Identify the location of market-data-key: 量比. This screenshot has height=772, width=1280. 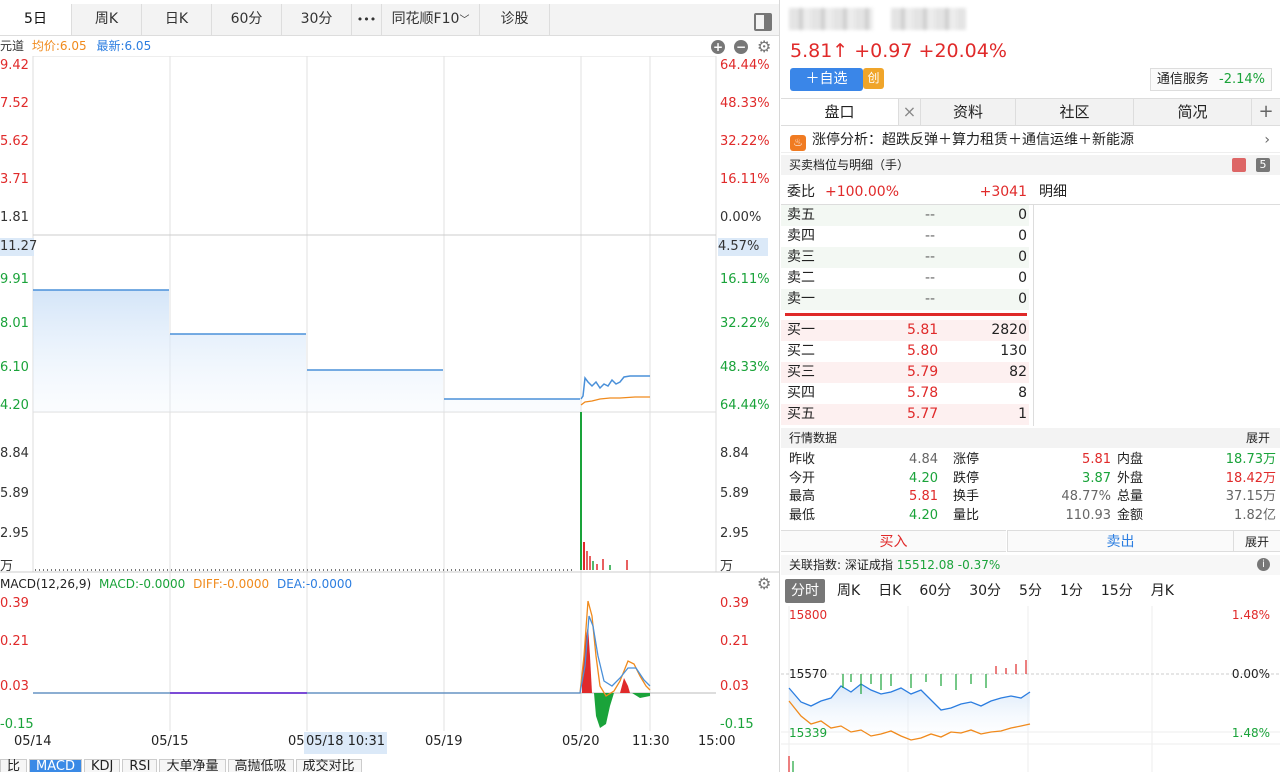
(966, 515).